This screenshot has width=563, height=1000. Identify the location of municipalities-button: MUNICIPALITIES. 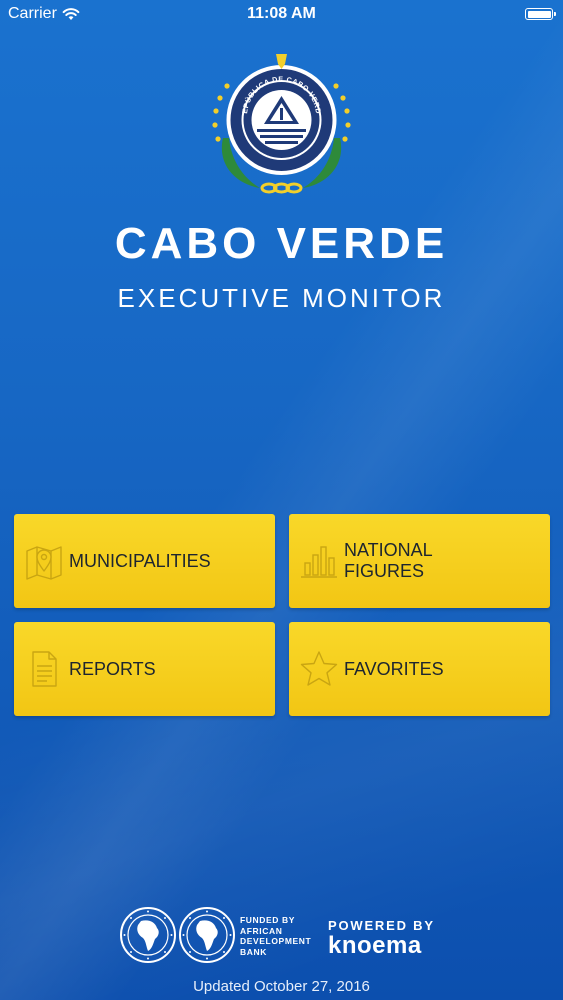
(144, 561).